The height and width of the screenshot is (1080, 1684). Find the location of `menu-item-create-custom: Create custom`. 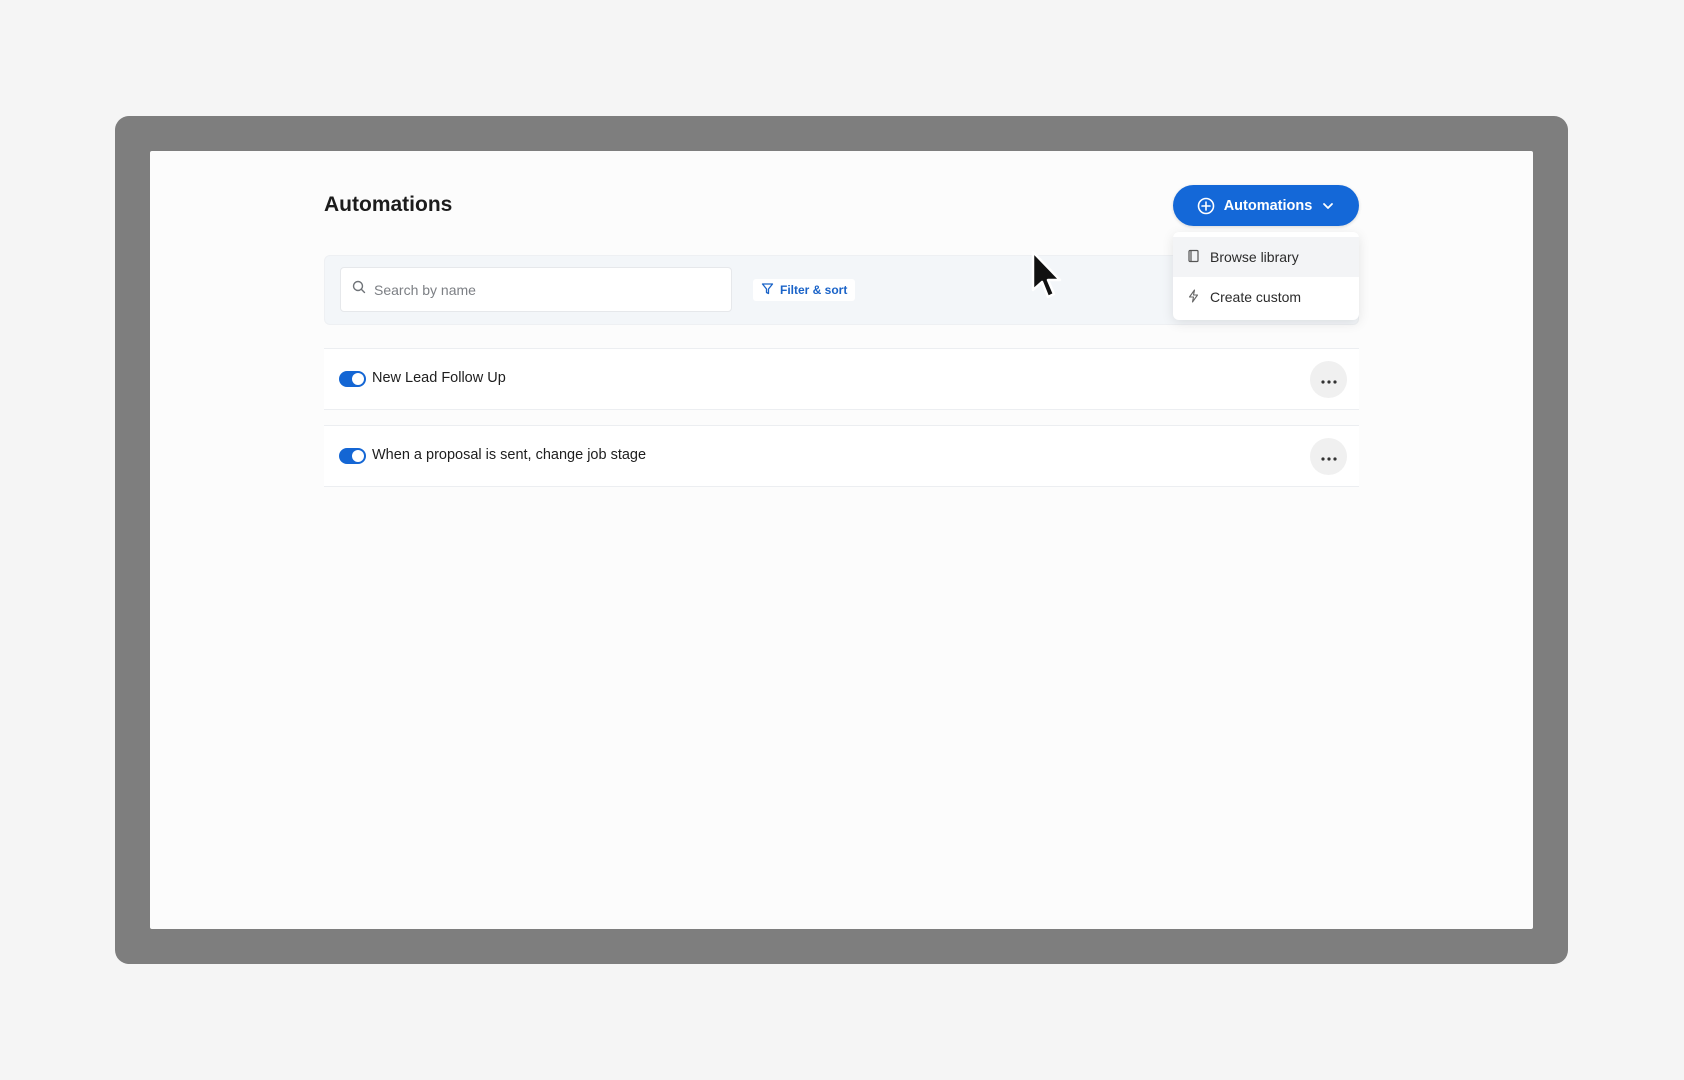

menu-item-create-custom: Create custom is located at coordinates (1266, 297).